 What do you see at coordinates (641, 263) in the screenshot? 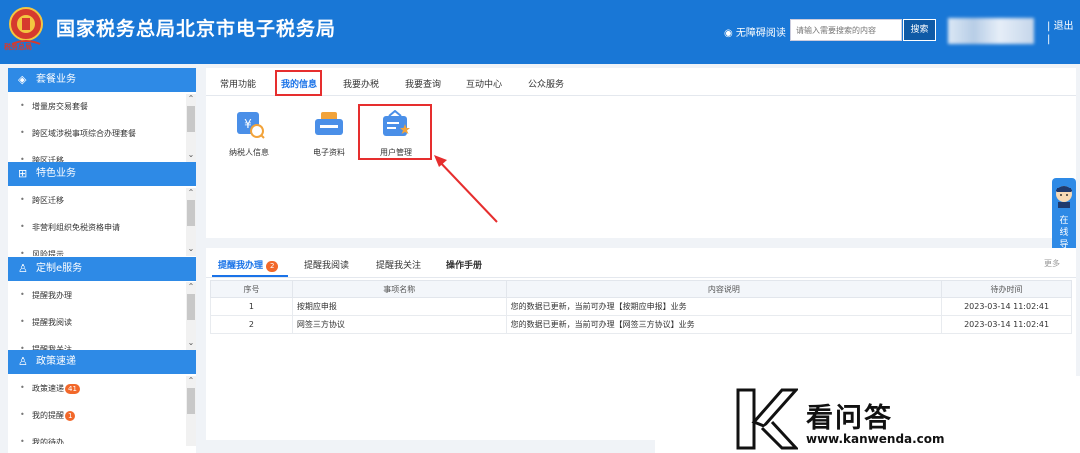
I see `reminder-tabs: 提醒我办理 2 提醒我阅读 提醒我关注 操作手册 更多` at bounding box center [641, 263].